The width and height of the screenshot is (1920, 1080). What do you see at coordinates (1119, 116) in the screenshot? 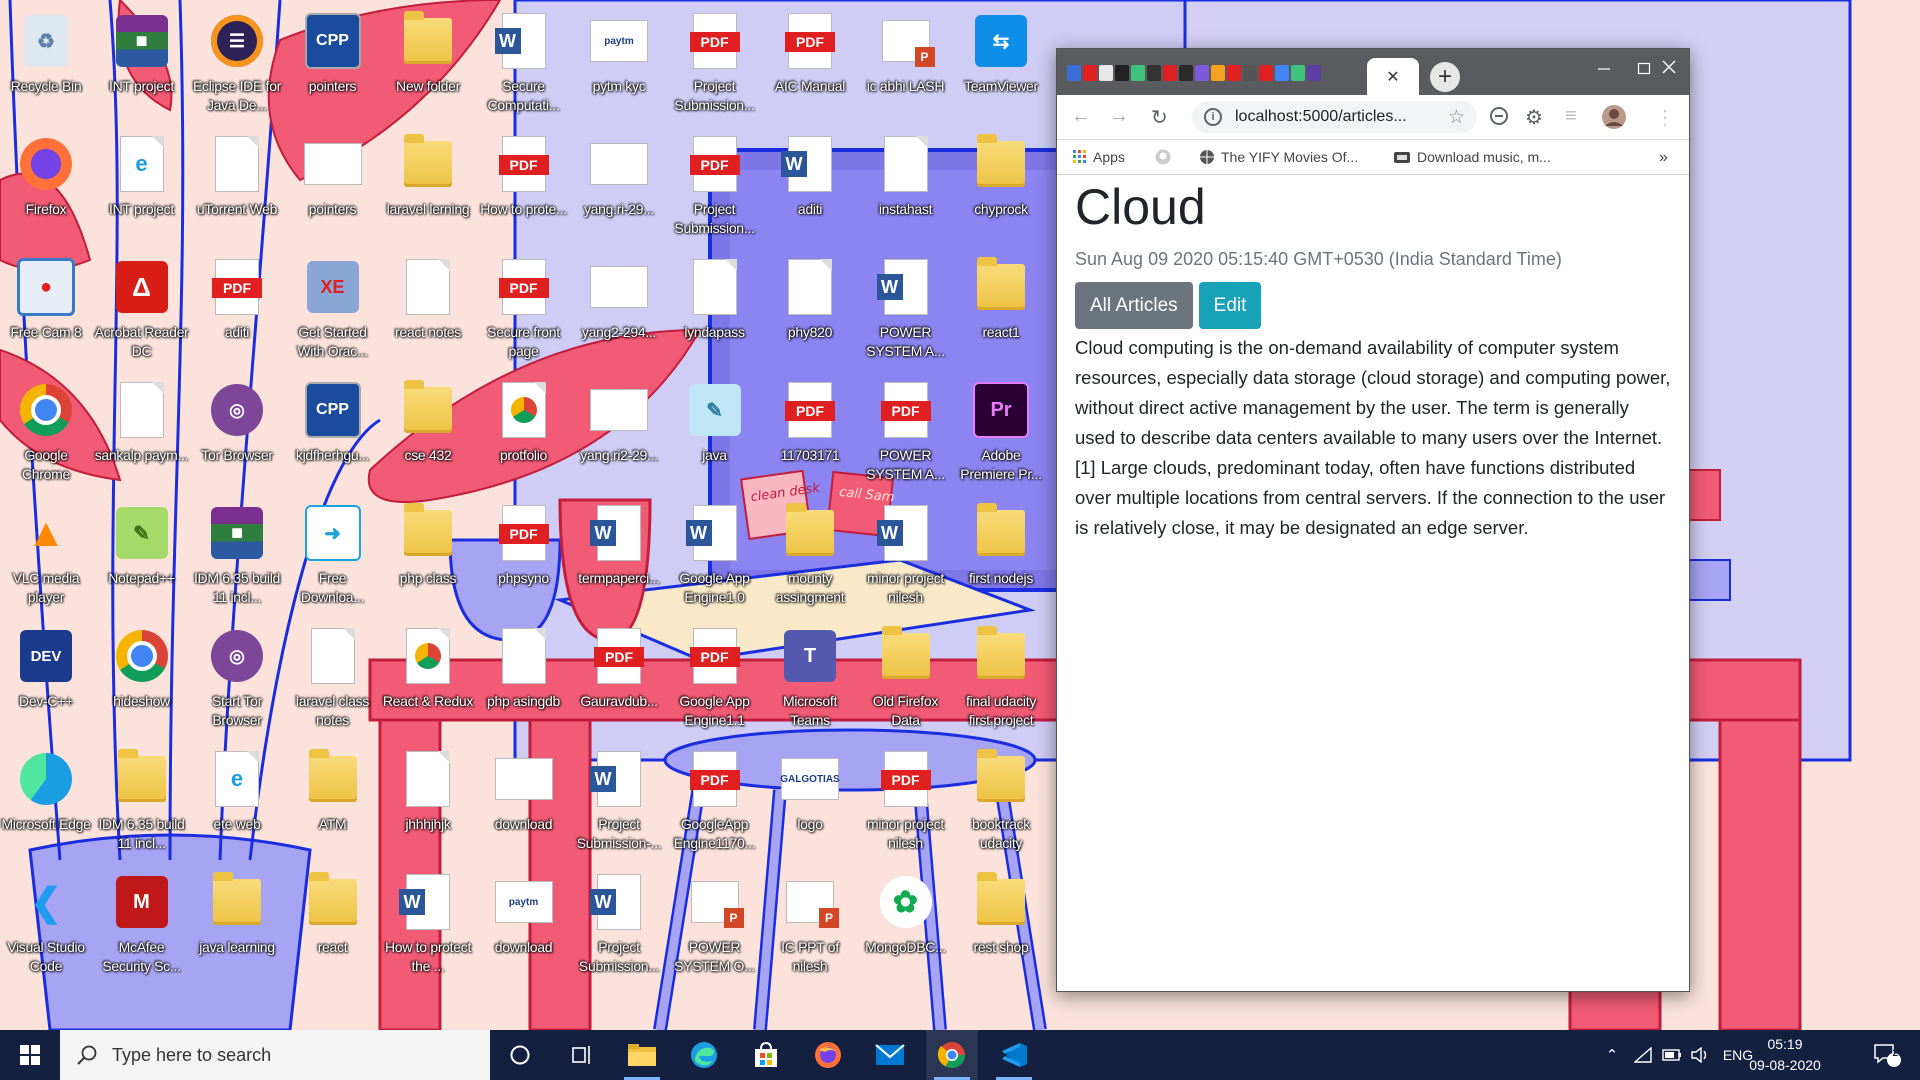
I see `forward-arrow-icon: →` at bounding box center [1119, 116].